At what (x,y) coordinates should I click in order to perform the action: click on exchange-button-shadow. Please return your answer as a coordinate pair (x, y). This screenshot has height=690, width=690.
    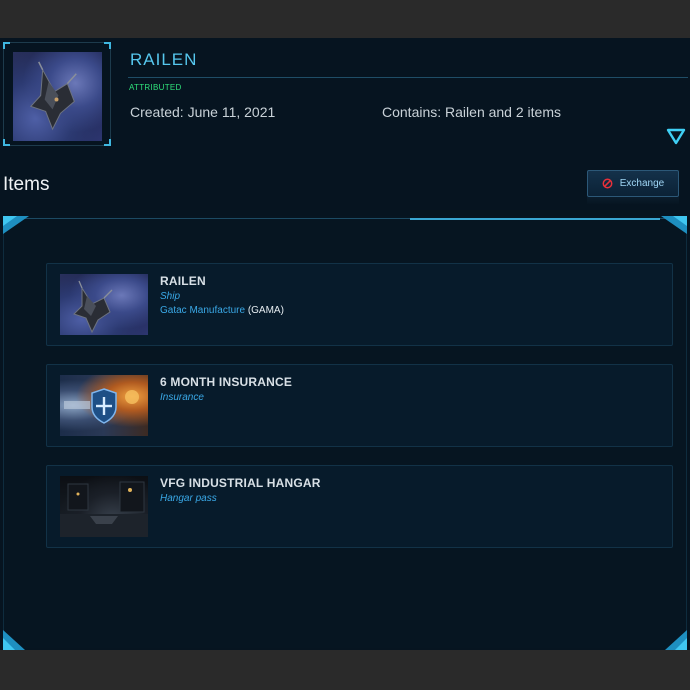
    Looking at the image, I should click on (633, 201).